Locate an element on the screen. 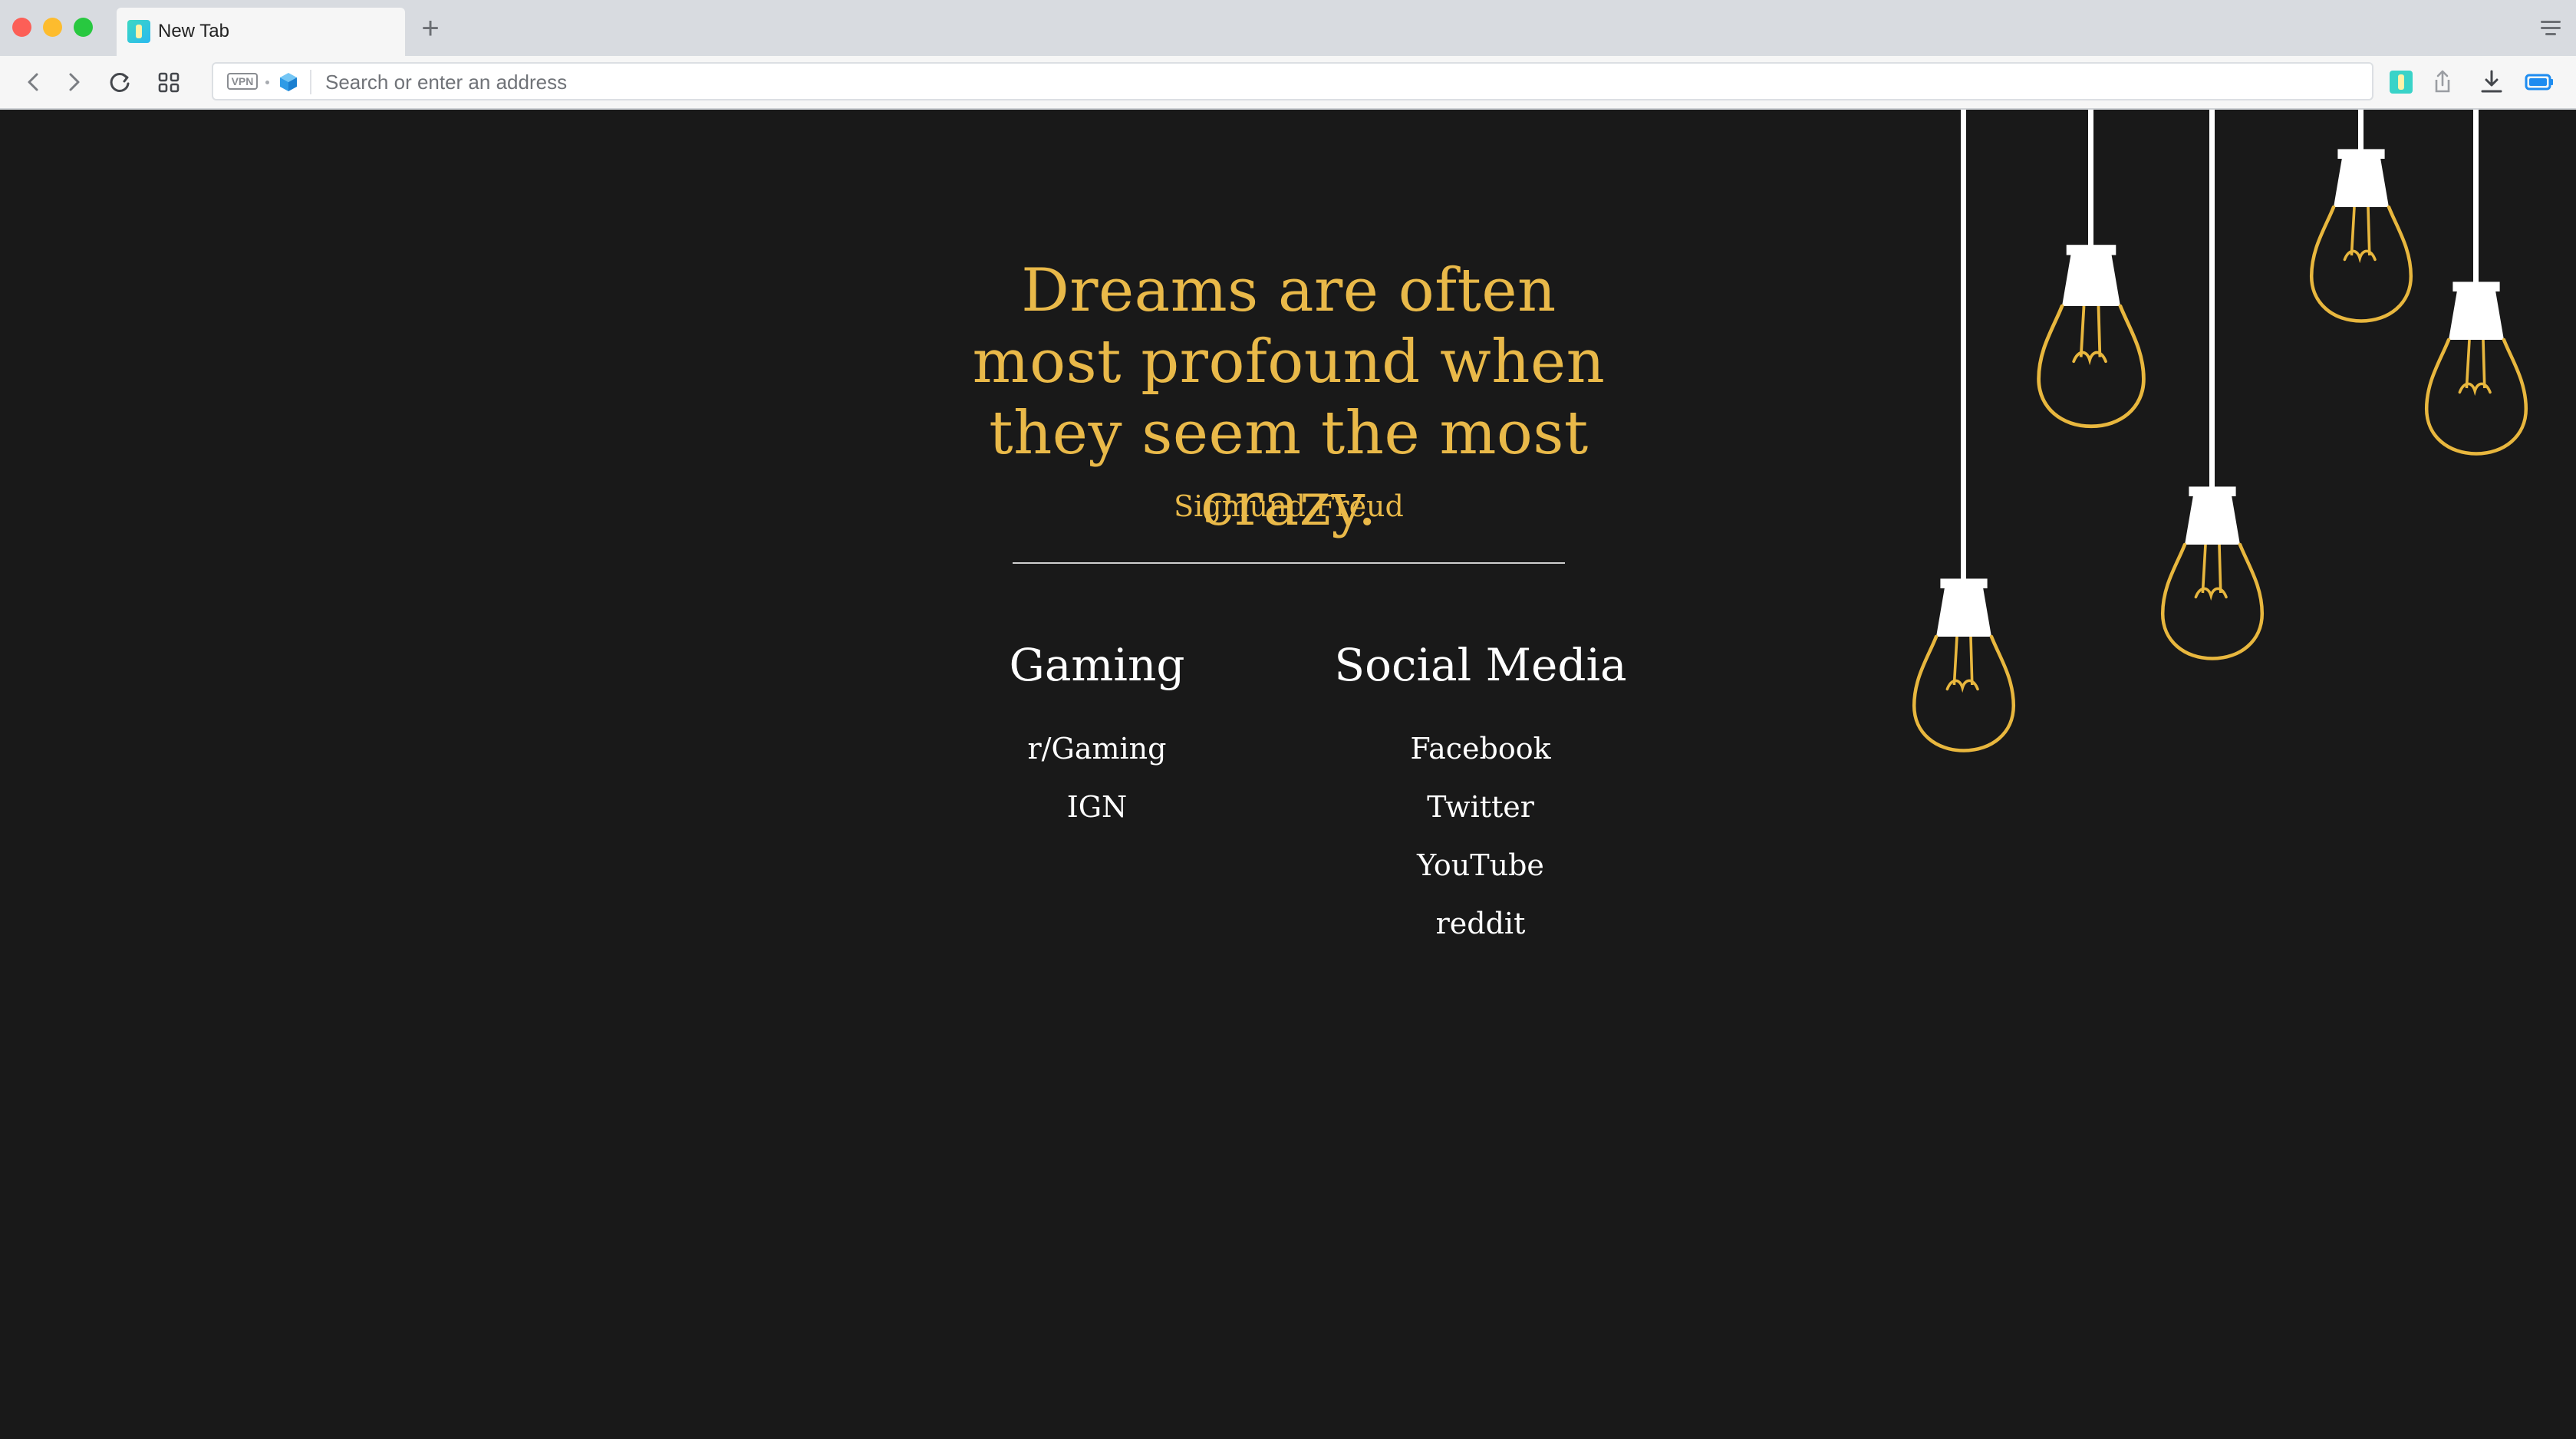 This screenshot has height=1439, width=2576. link-reddit: reddit is located at coordinates (1481, 923).